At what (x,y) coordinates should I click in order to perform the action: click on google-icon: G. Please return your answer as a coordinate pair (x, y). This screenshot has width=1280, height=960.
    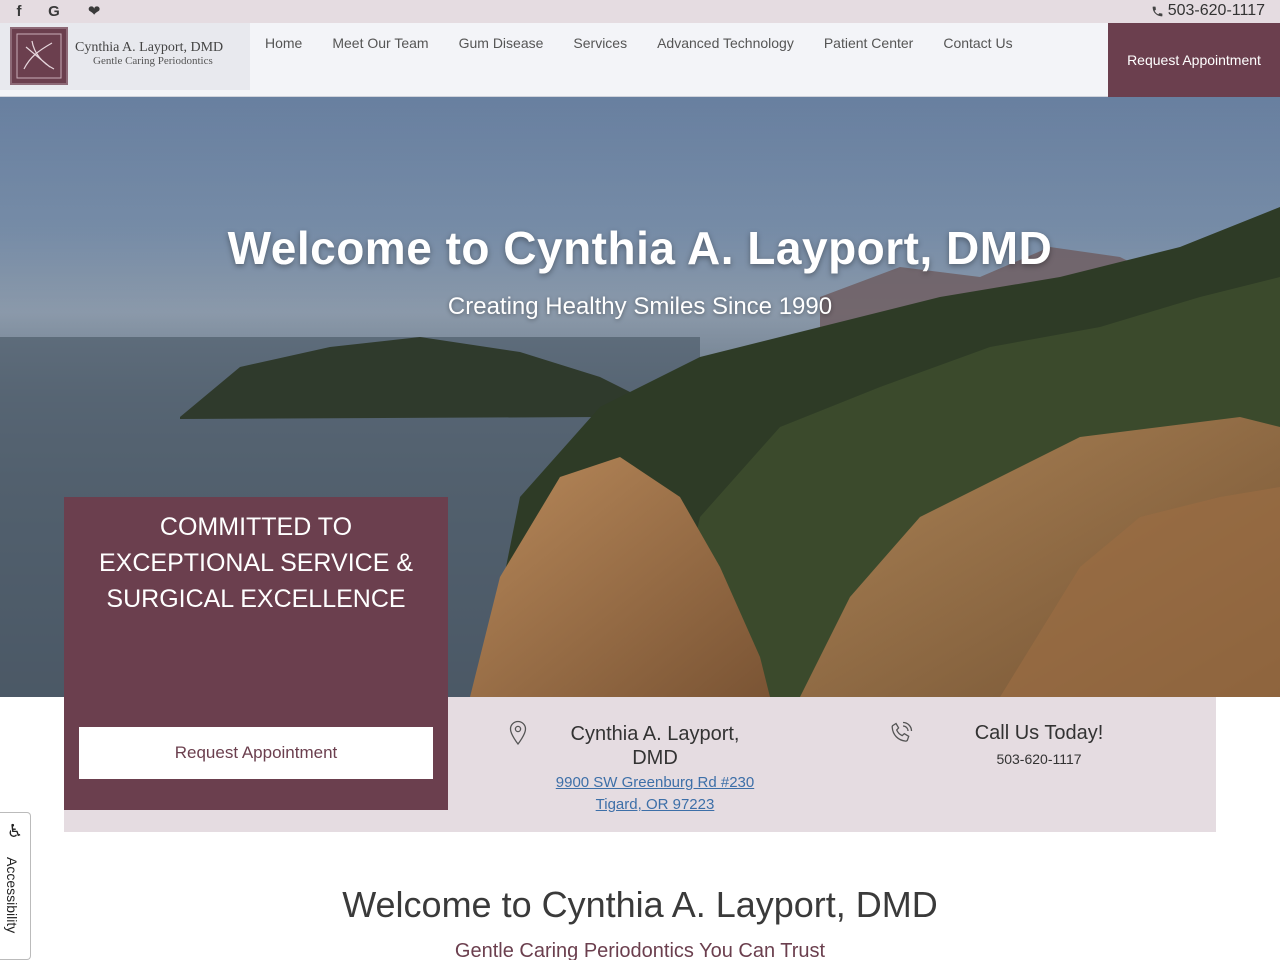
    Looking at the image, I should click on (54, 11).